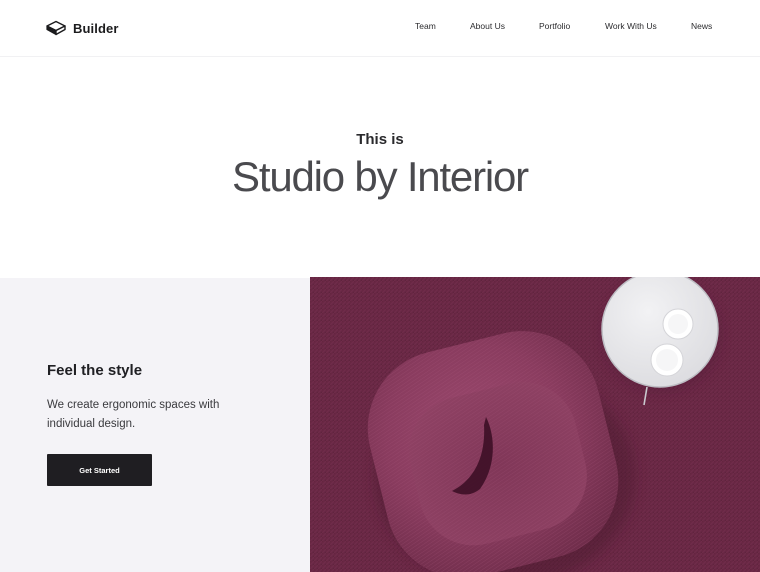 The height and width of the screenshot is (572, 760). I want to click on nav-item-work-with-us: Work With Us, so click(631, 26).